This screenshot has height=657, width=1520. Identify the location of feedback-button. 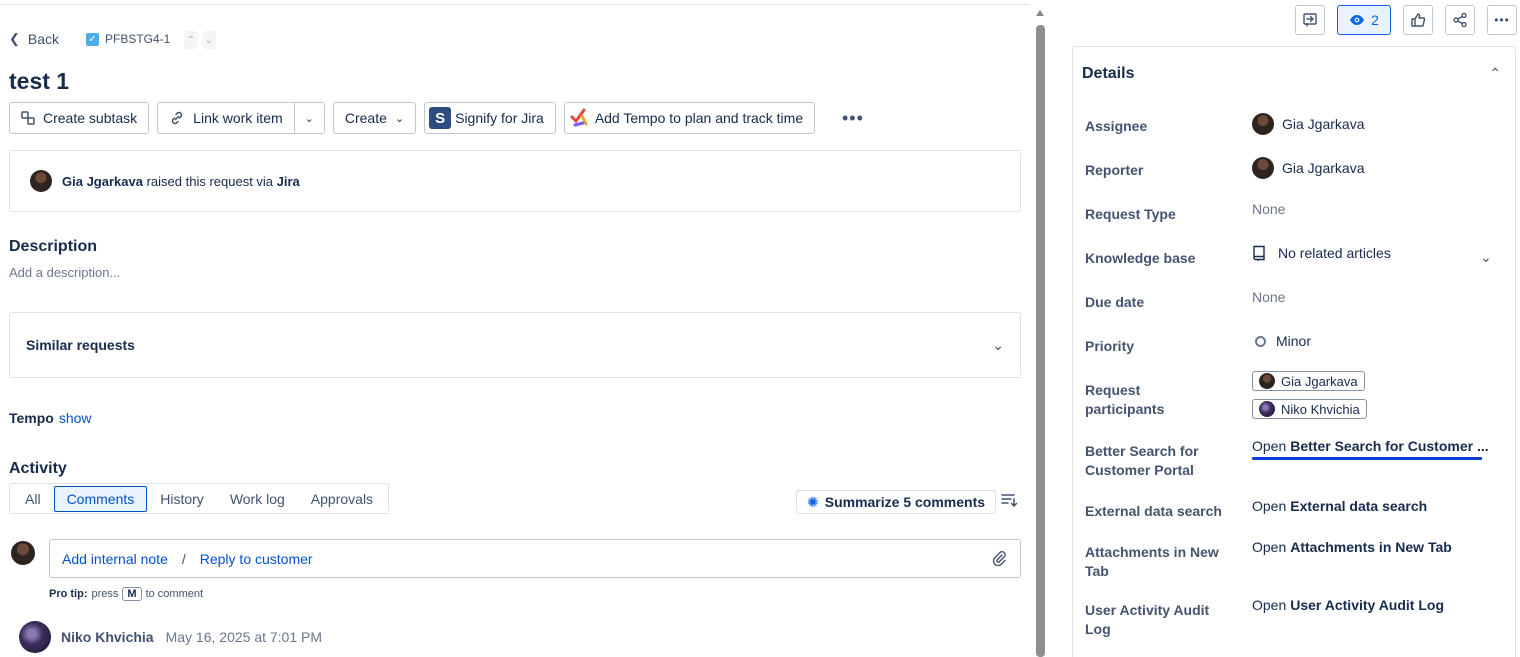
(1310, 20).